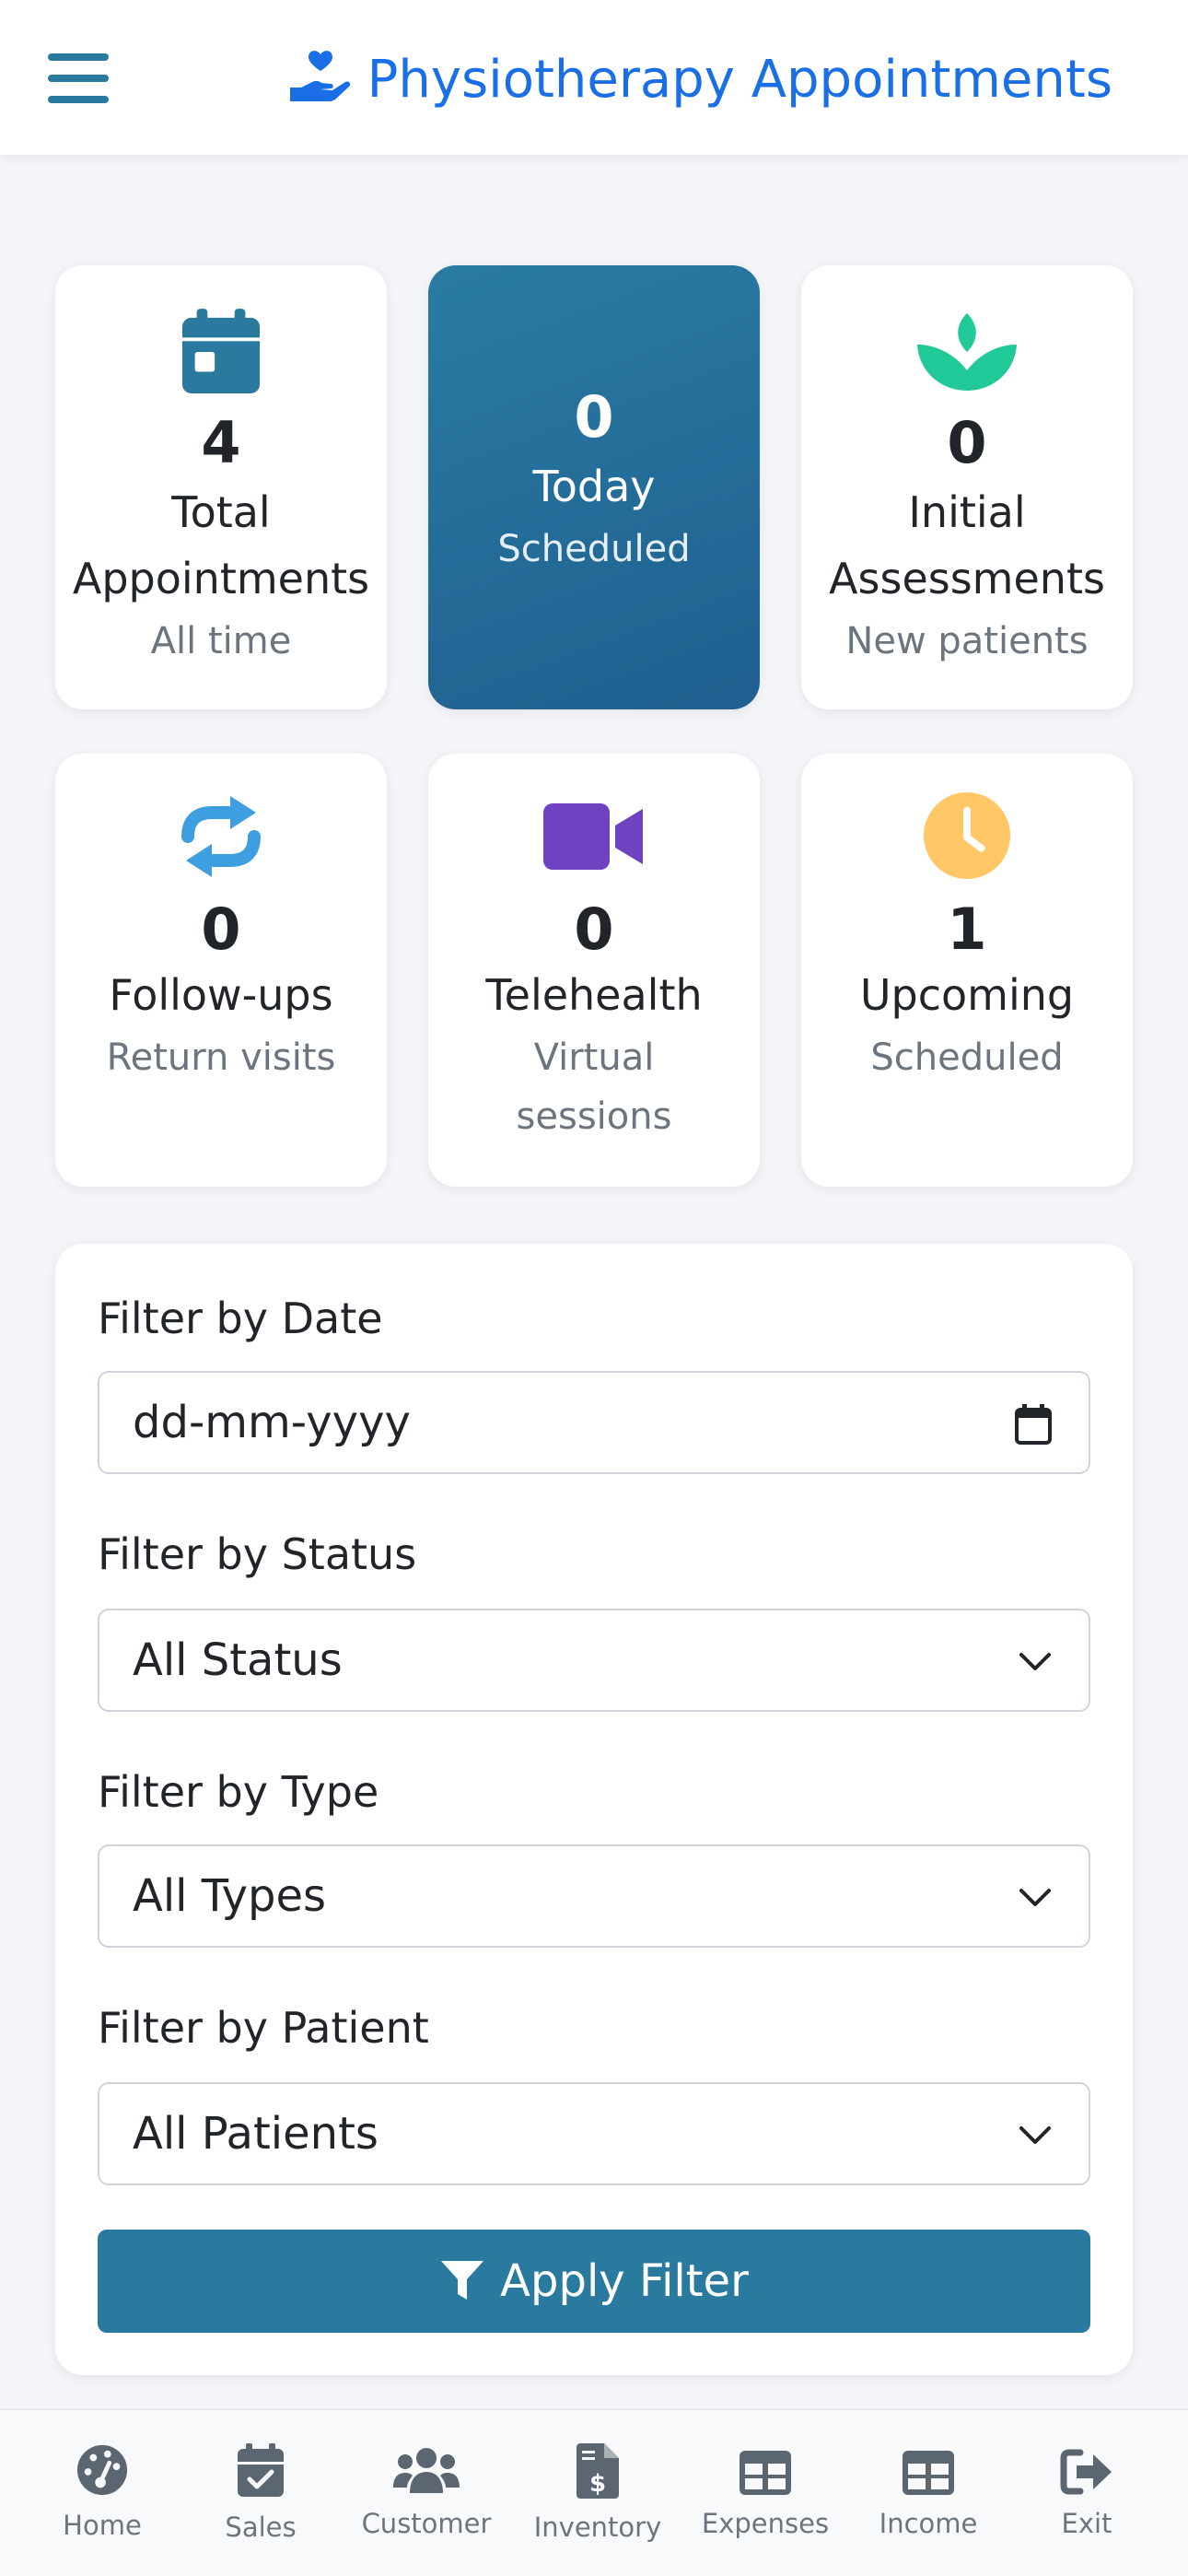 The height and width of the screenshot is (2576, 1188). Describe the element at coordinates (967, 578) in the screenshot. I see `stat-label: Assessments` at that location.